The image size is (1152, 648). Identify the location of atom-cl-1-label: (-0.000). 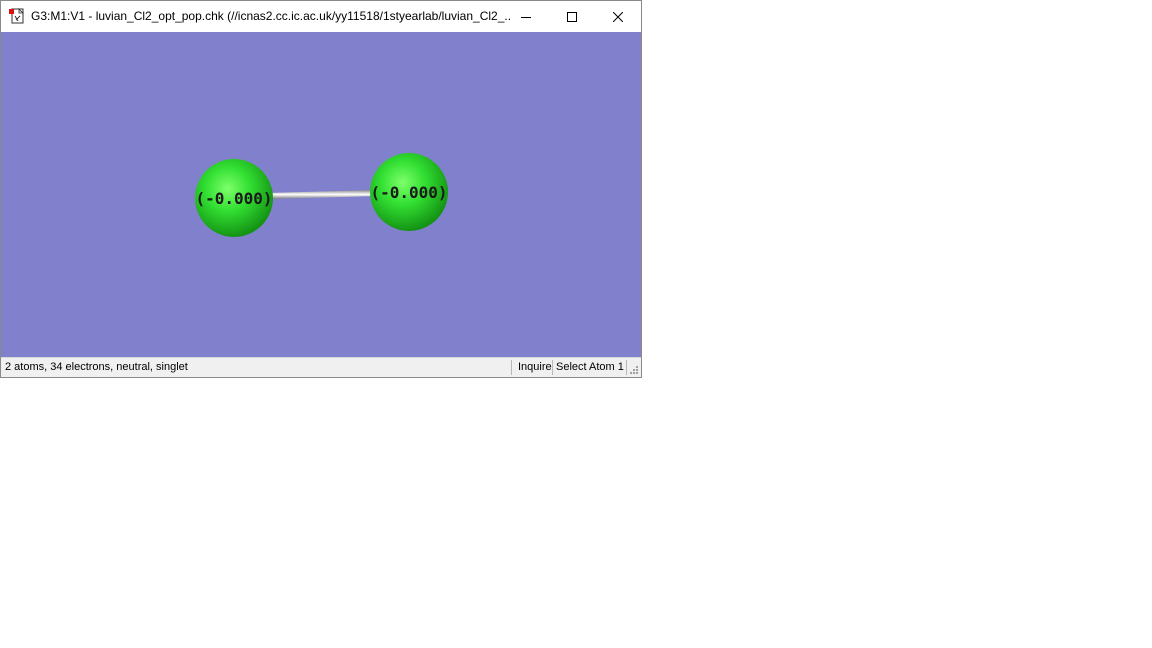
(233, 198).